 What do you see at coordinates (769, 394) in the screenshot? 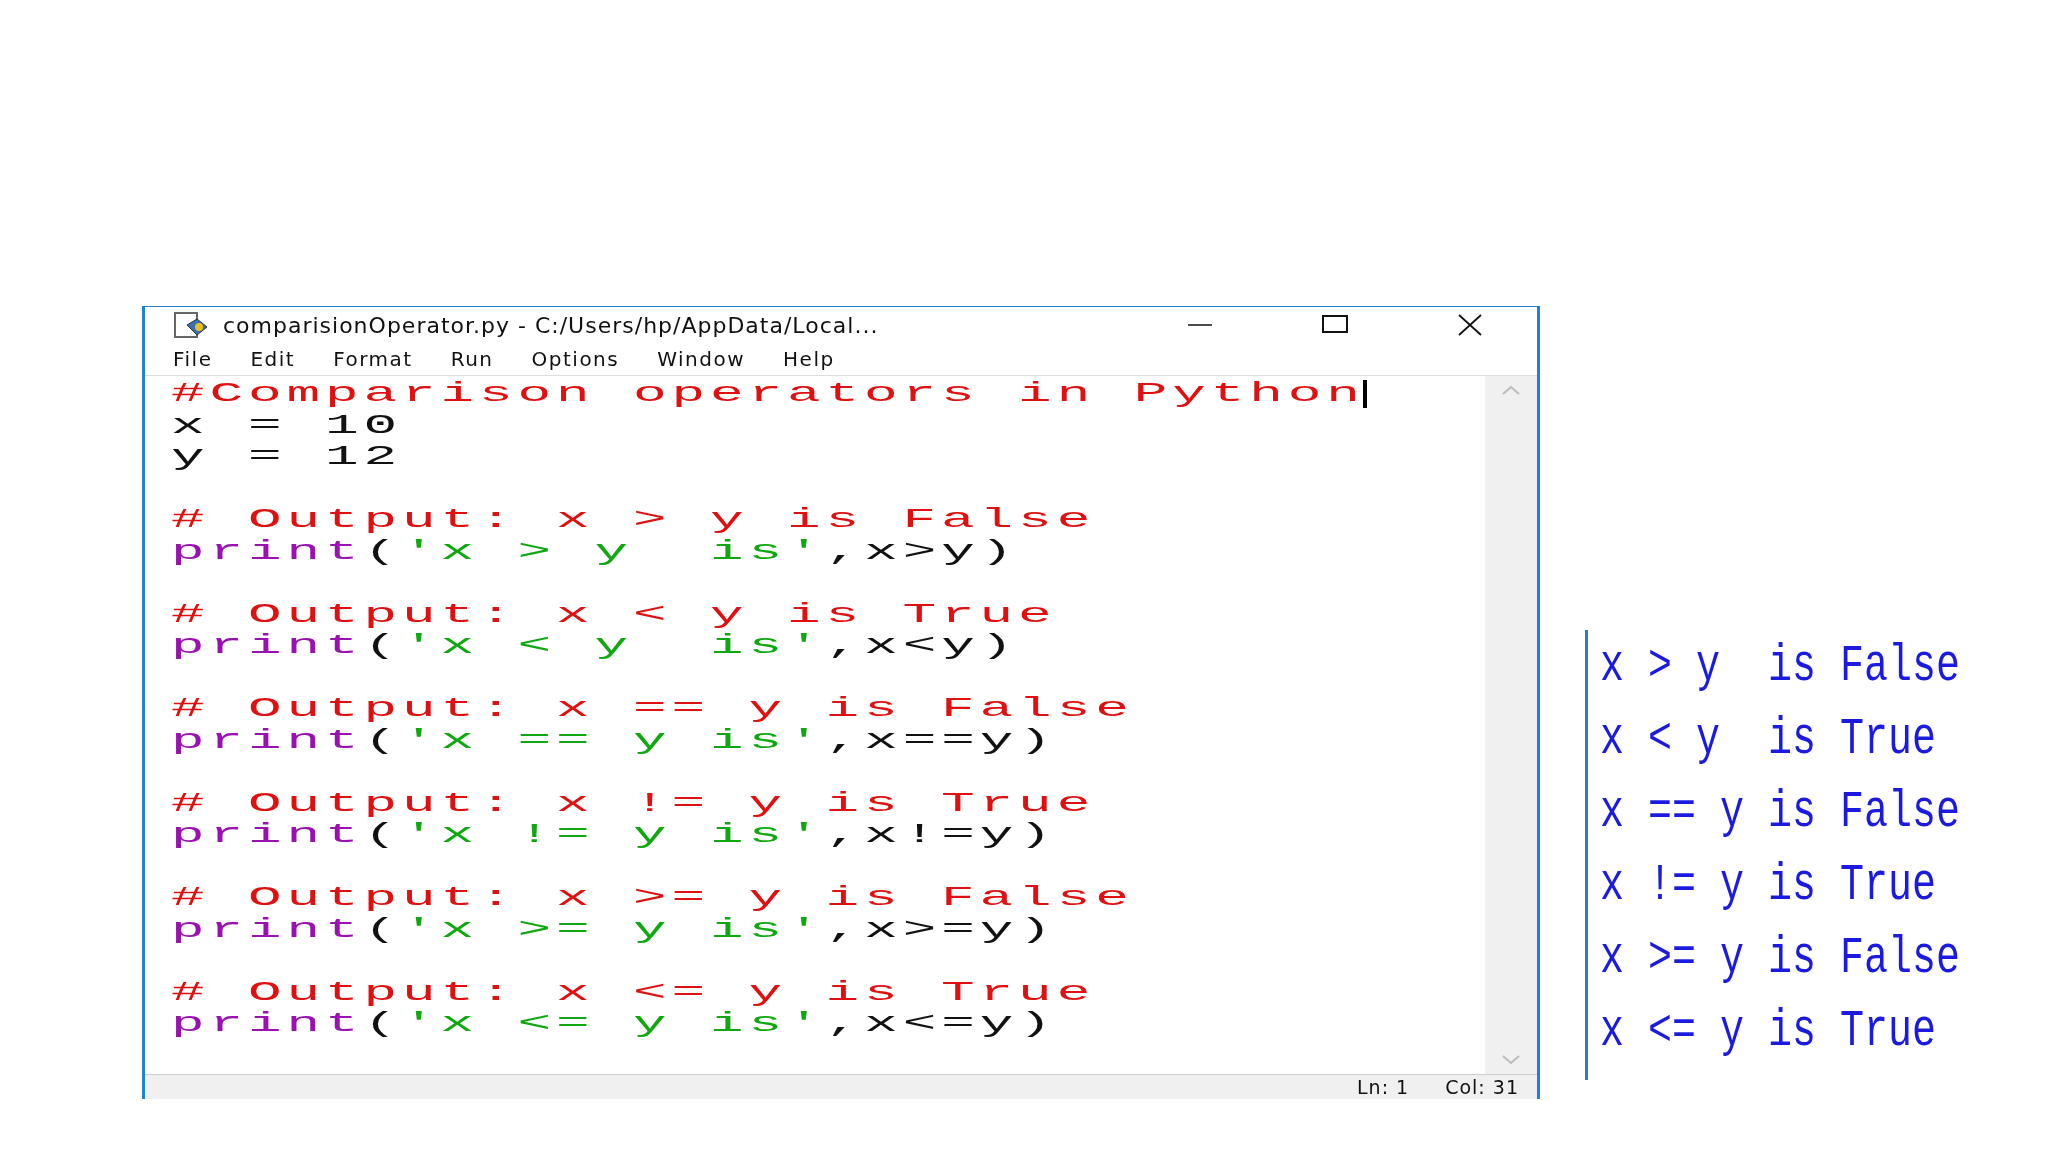
I see `code-line: #Comparison operators in Python` at bounding box center [769, 394].